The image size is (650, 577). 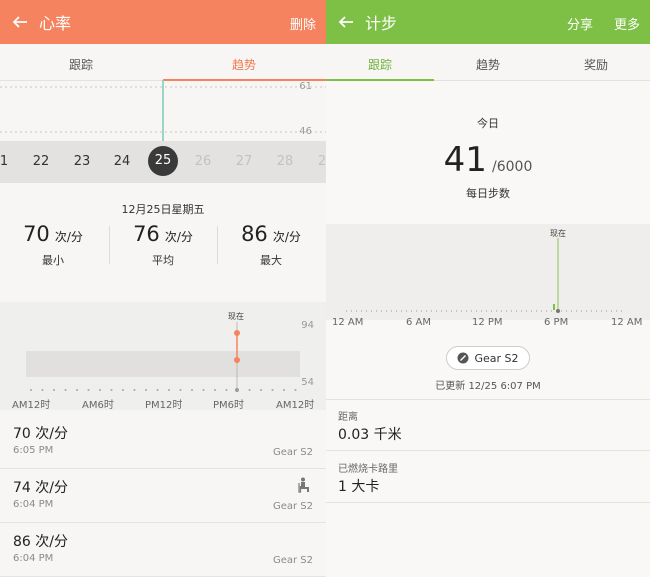 I want to click on stat-max: 86 次/分 最大, so click(x=271, y=245).